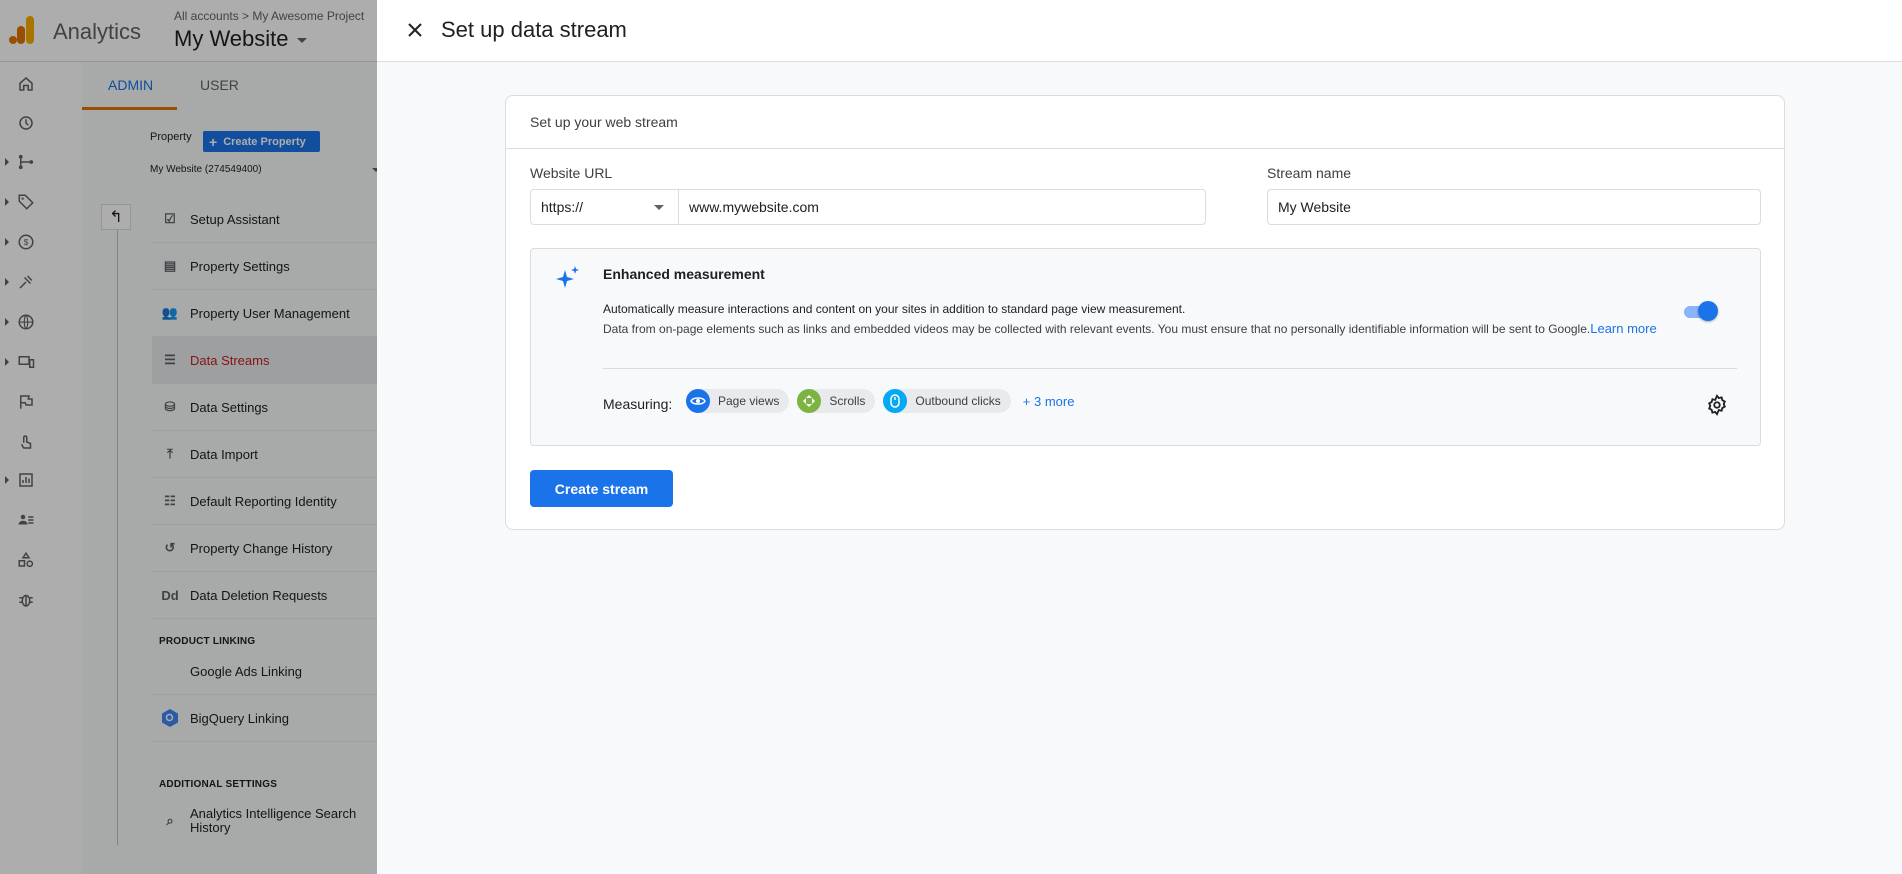 The image size is (1902, 874). What do you see at coordinates (534, 29) in the screenshot?
I see `drawer-title: Set up data stream` at bounding box center [534, 29].